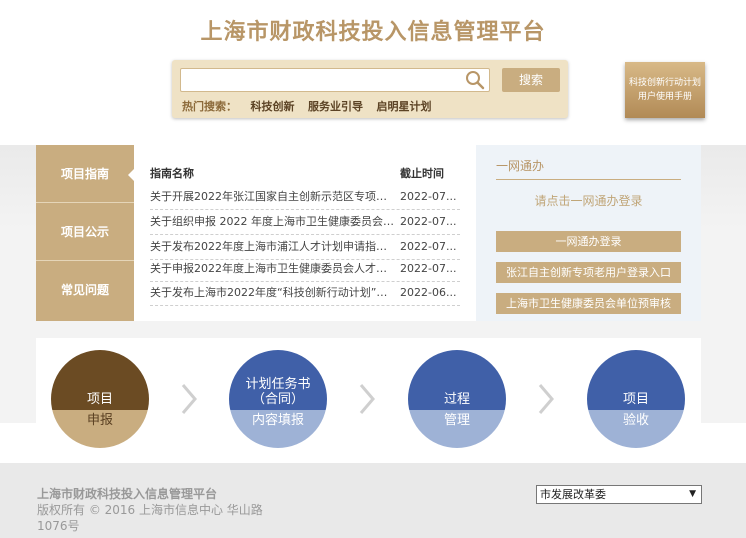 The height and width of the screenshot is (538, 746). Describe the element at coordinates (692, 494) in the screenshot. I see `chevron-down-icon: ▼` at that location.